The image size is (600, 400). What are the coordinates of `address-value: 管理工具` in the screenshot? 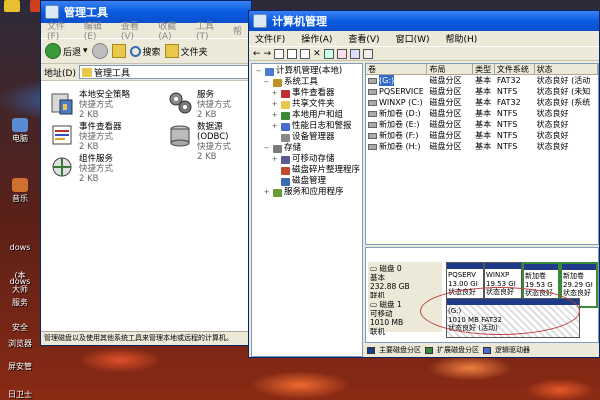 It's located at (111, 73).